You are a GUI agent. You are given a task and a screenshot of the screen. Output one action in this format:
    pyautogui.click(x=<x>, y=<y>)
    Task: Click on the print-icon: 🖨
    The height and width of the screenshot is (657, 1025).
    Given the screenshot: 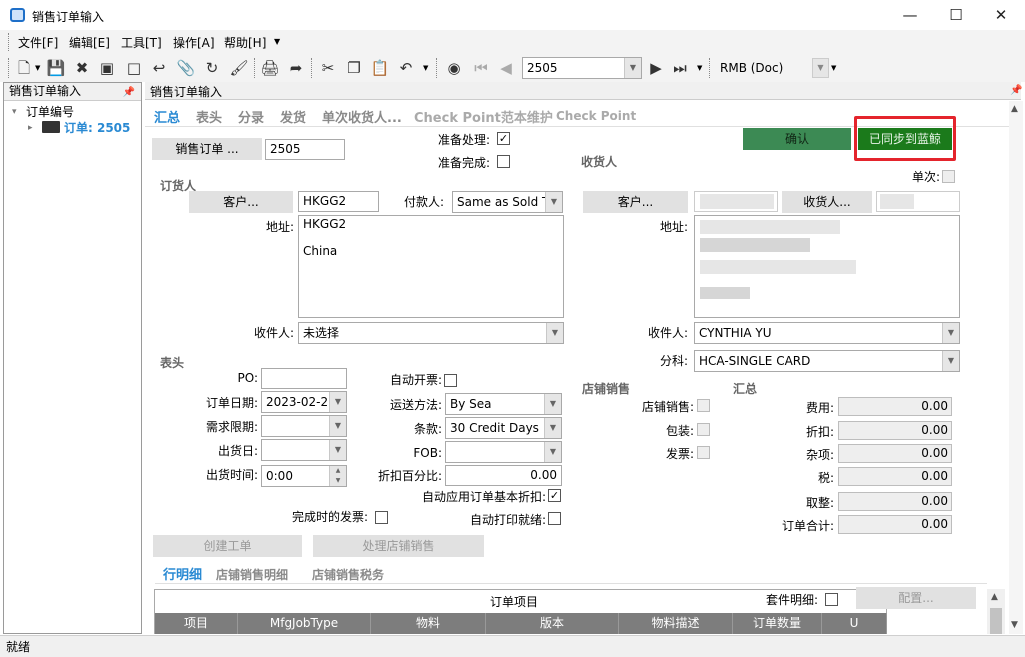 What is the action you would take?
    pyautogui.click(x=270, y=68)
    